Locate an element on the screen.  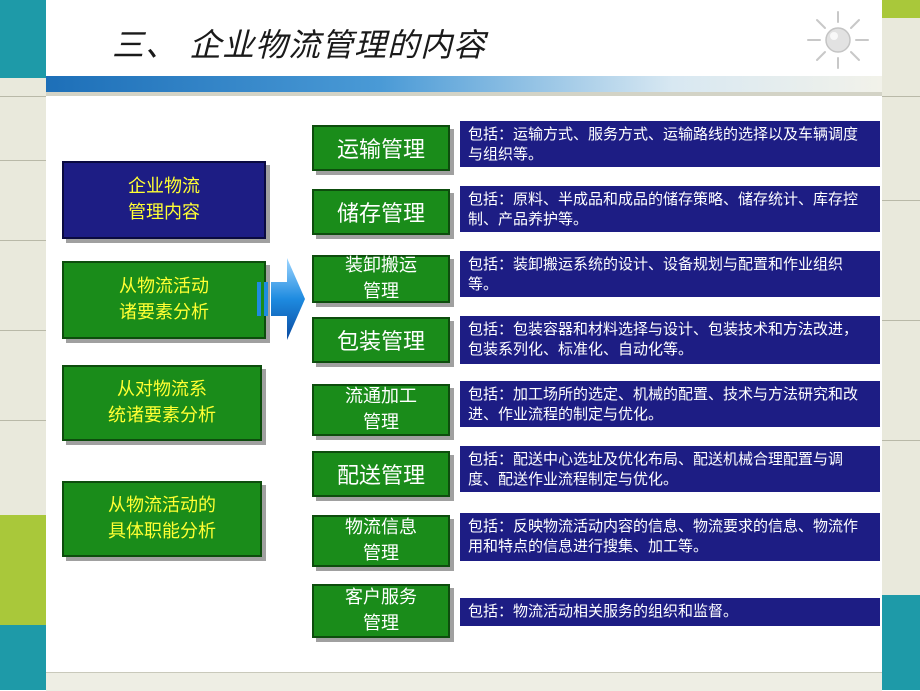
processing-management-box: 流通加工 管理 is located at coordinates (381, 410).